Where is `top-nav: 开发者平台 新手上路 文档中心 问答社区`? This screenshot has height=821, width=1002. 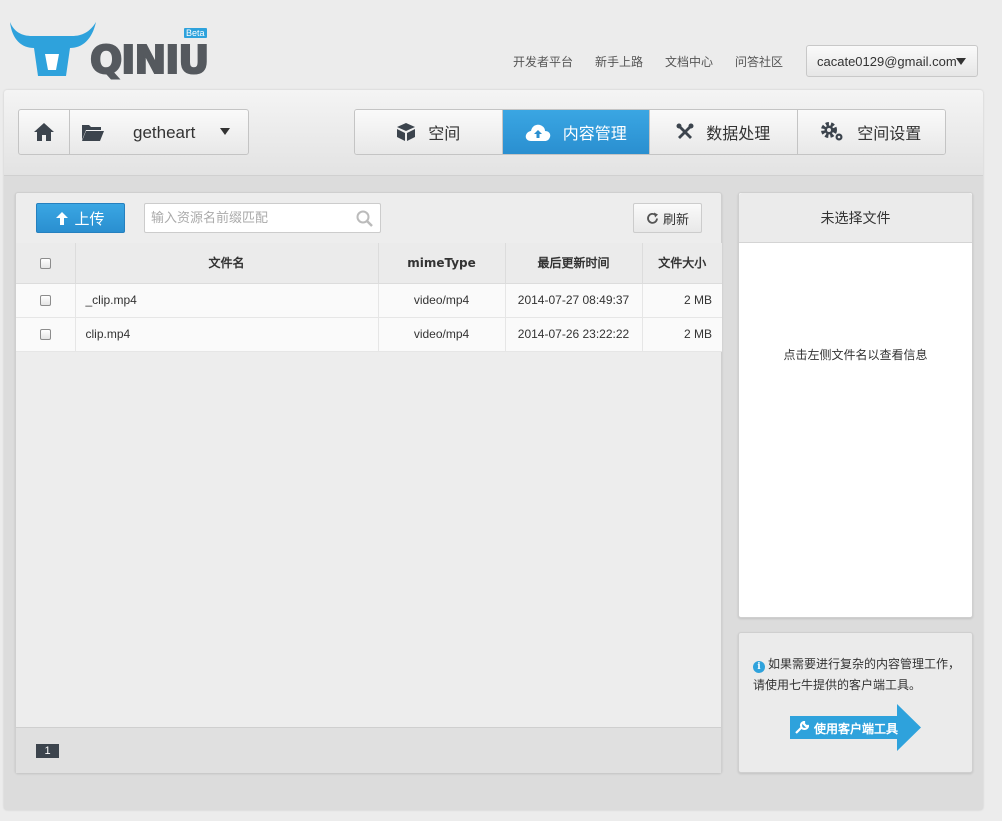 top-nav: 开发者平台 新手上路 文档中心 问答社区 is located at coordinates (659, 61).